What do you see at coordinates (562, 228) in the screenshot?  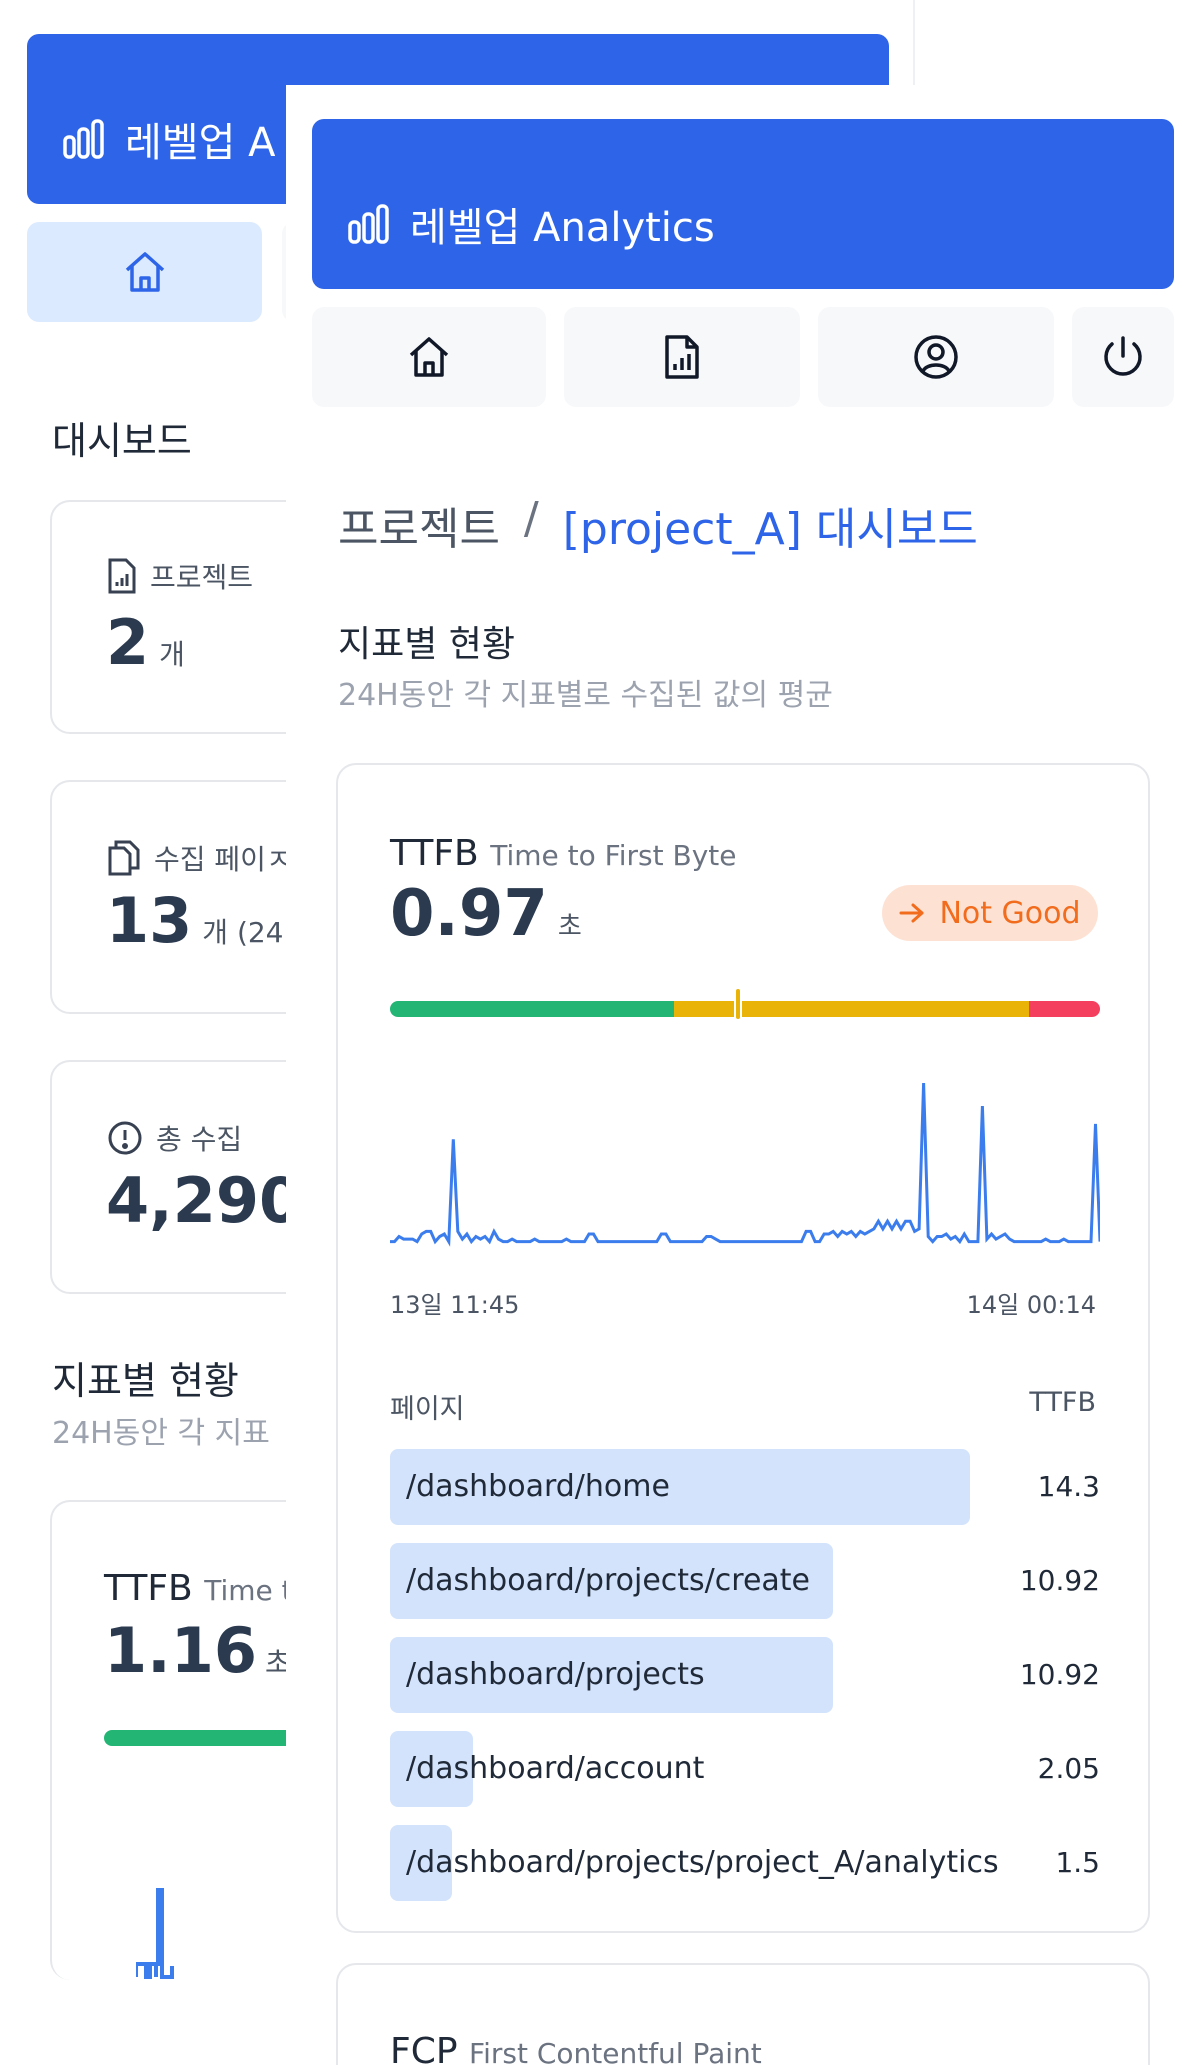 I see `brand-title: 레벨업 Analytics` at bounding box center [562, 228].